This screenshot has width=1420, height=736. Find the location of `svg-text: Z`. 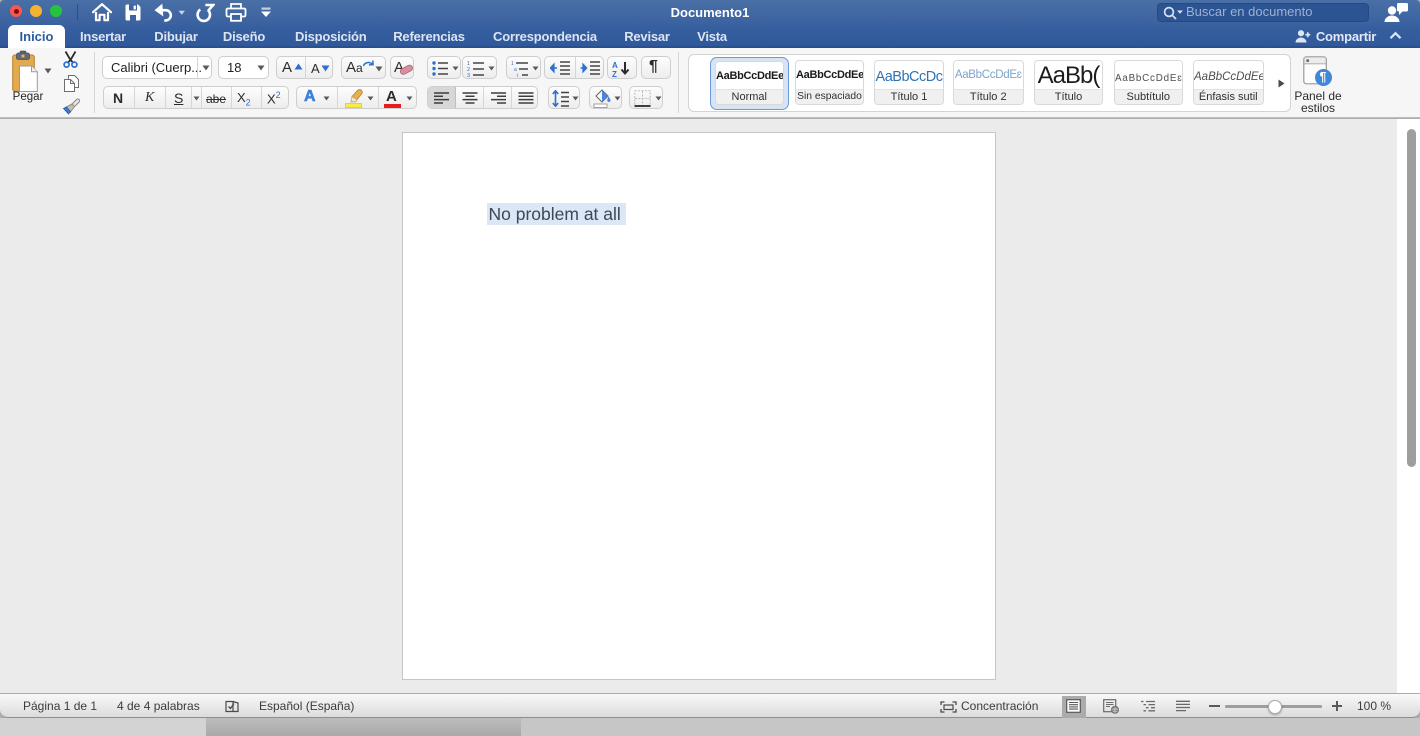

svg-text: Z is located at coordinates (614, 73).